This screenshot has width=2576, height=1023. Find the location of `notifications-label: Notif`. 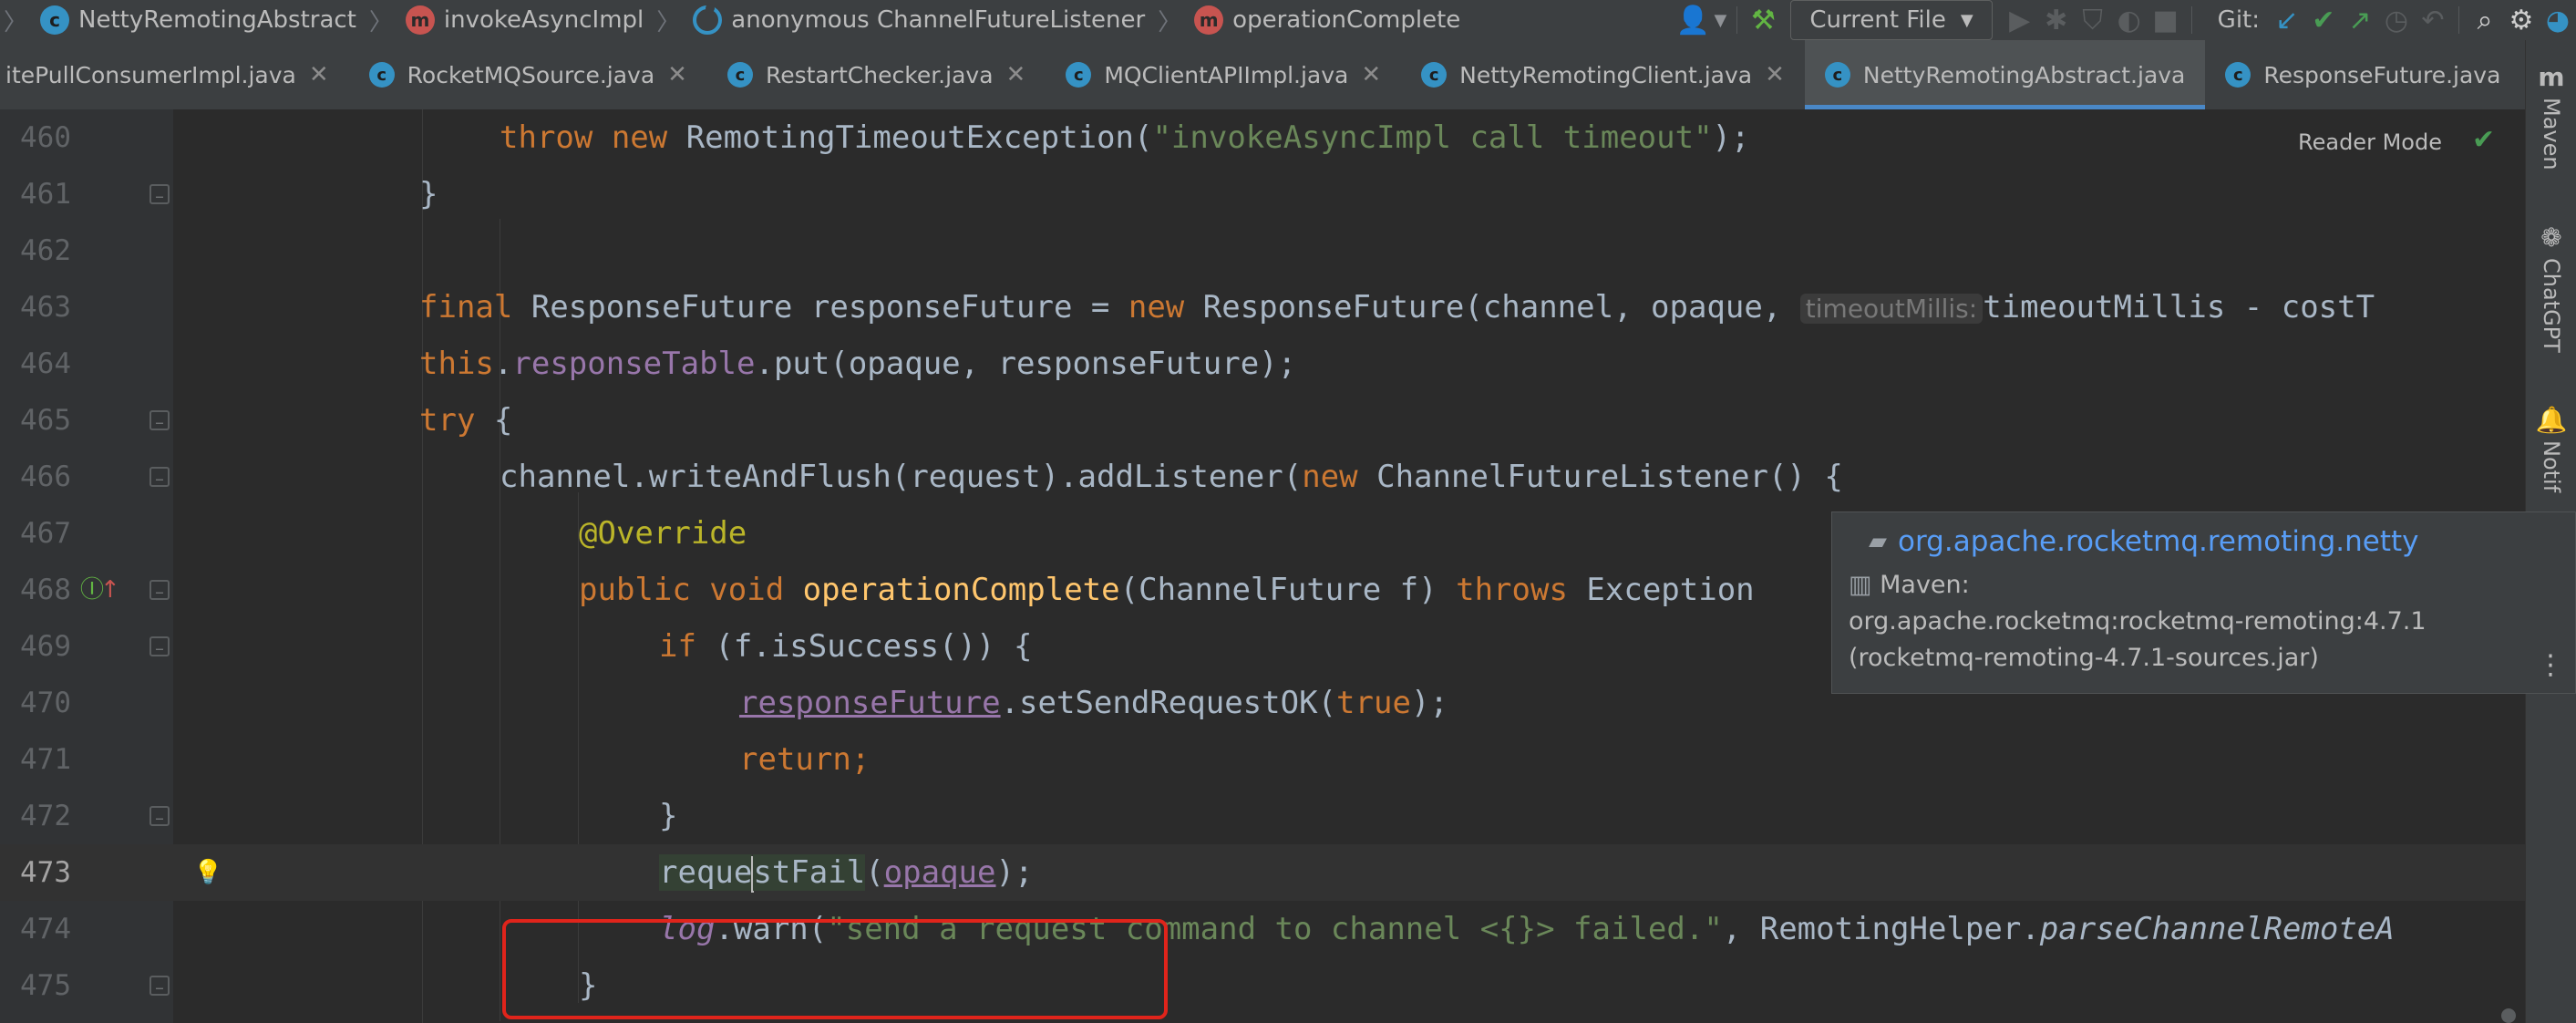

notifications-label: Notif is located at coordinates (2551, 466).